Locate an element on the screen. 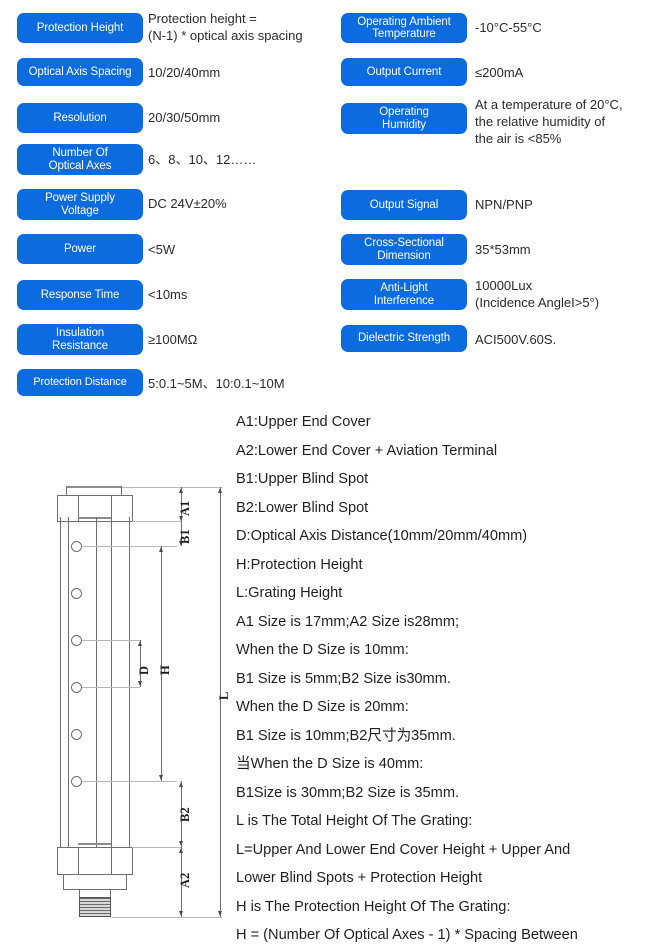  spec-value-response-time: <10ms is located at coordinates (168, 294).